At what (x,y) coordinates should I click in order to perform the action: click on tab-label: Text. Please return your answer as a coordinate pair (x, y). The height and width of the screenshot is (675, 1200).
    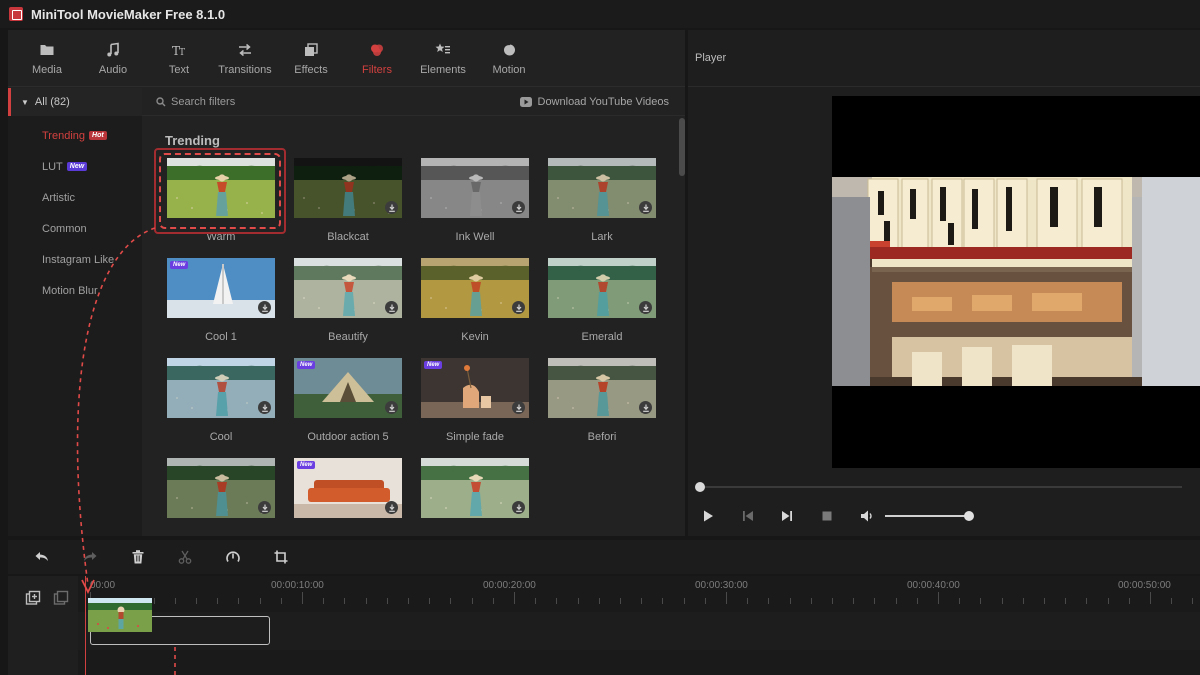
    Looking at the image, I should click on (179, 70).